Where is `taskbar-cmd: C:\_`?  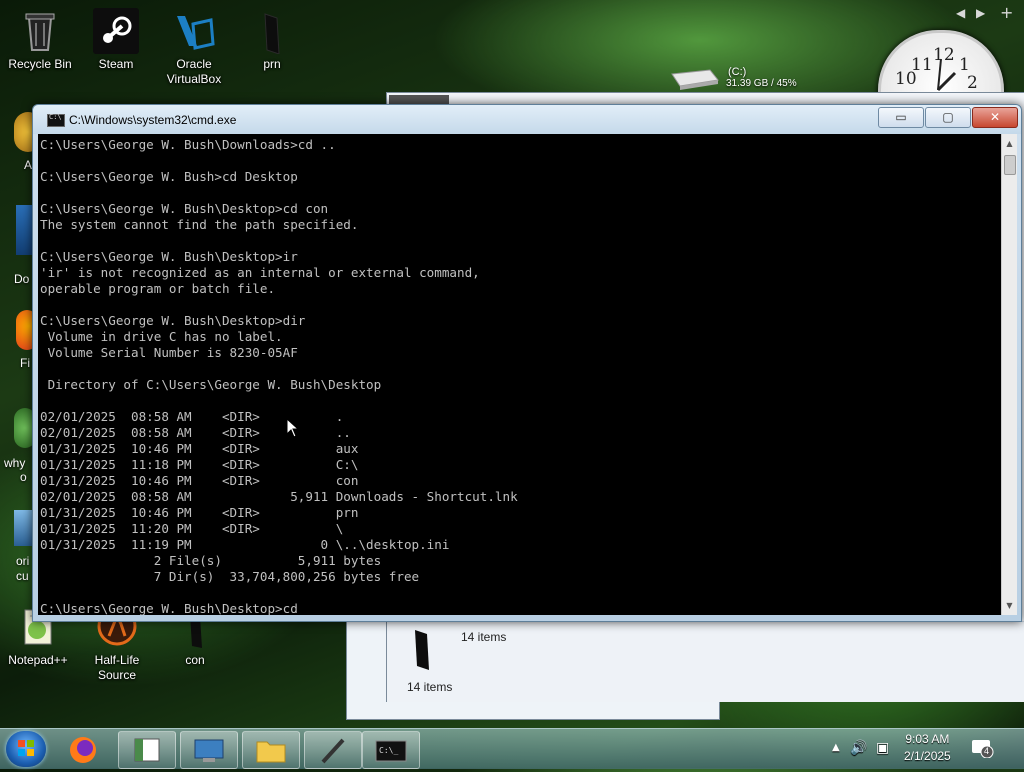
taskbar-cmd: C:\_ is located at coordinates (391, 750).